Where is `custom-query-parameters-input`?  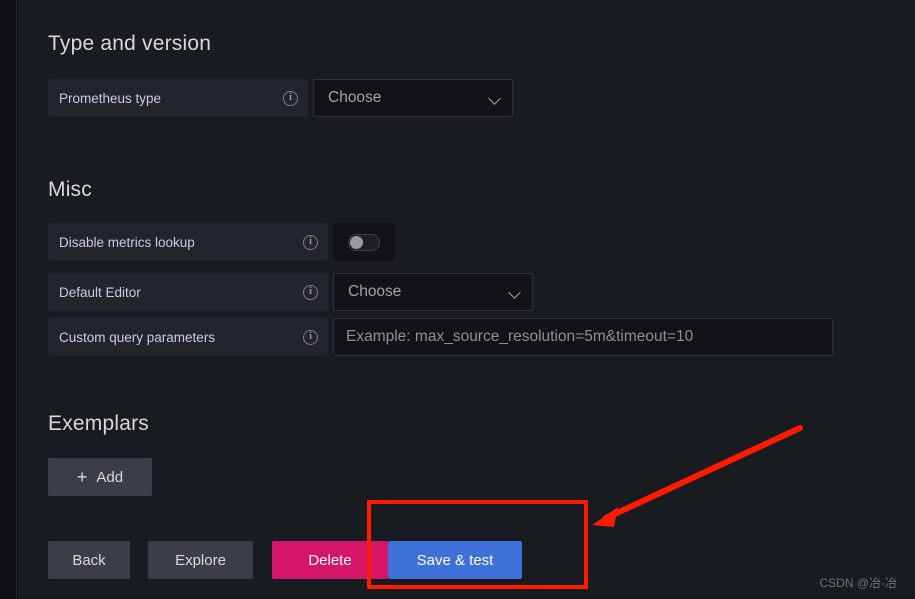
custom-query-parameters-input is located at coordinates (583, 337).